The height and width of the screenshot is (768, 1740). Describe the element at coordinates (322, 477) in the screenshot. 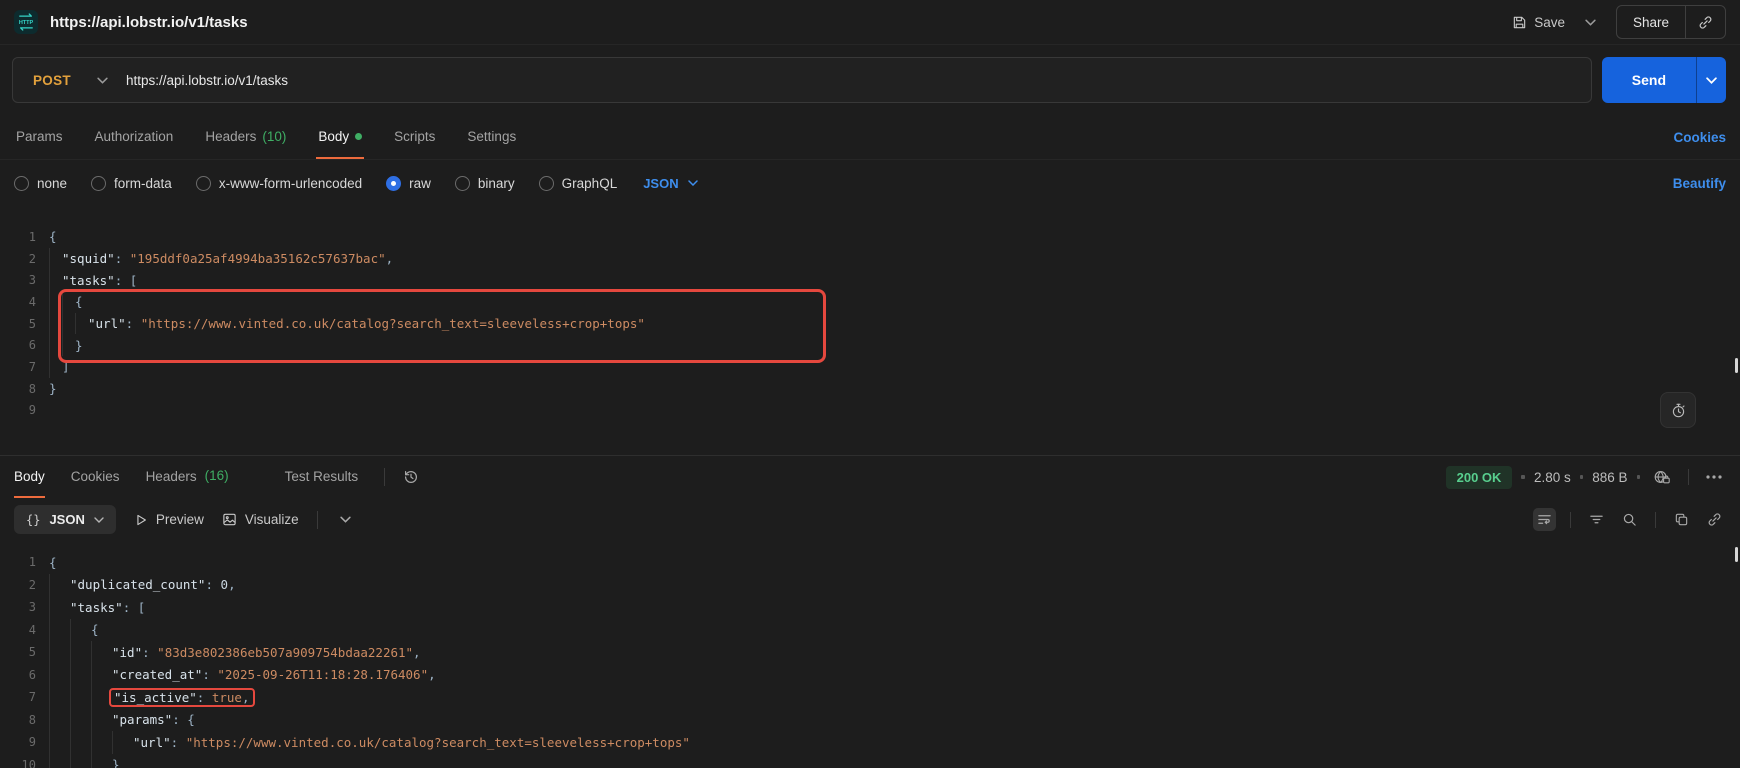

I see `response-tab-test-results: Test Results` at that location.